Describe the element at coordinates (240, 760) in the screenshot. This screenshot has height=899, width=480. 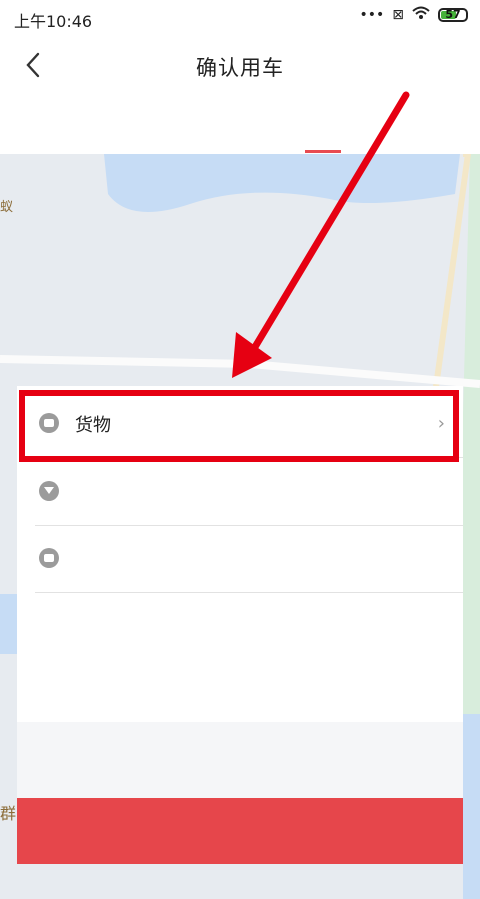
I see `bottom-summary` at that location.